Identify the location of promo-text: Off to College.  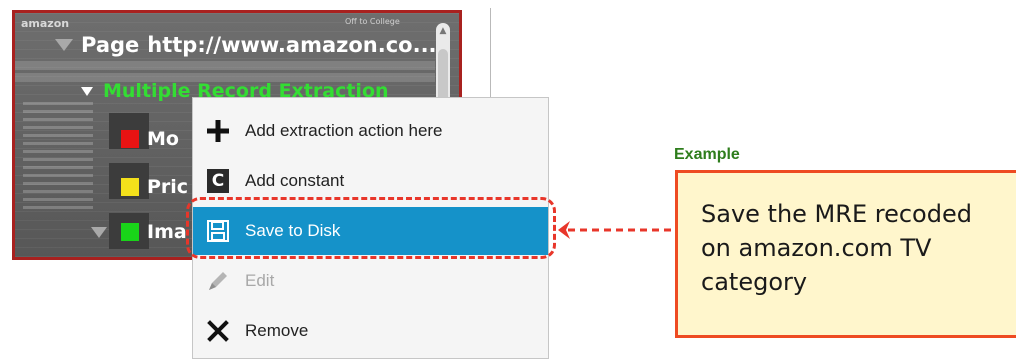
(372, 21).